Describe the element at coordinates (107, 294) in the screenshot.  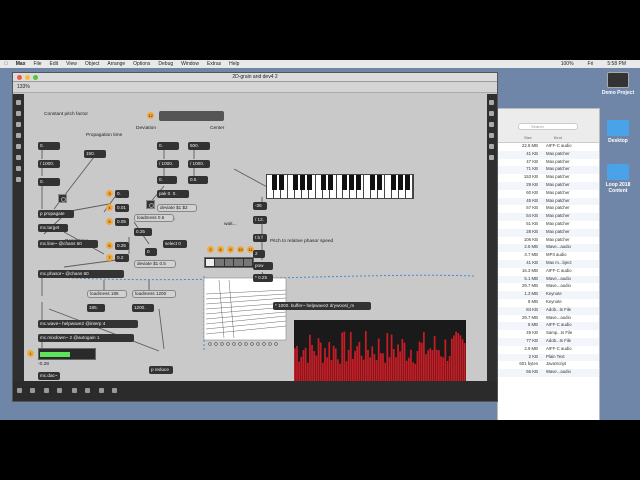
I see `loadmess-object: loadmess 185` at that location.